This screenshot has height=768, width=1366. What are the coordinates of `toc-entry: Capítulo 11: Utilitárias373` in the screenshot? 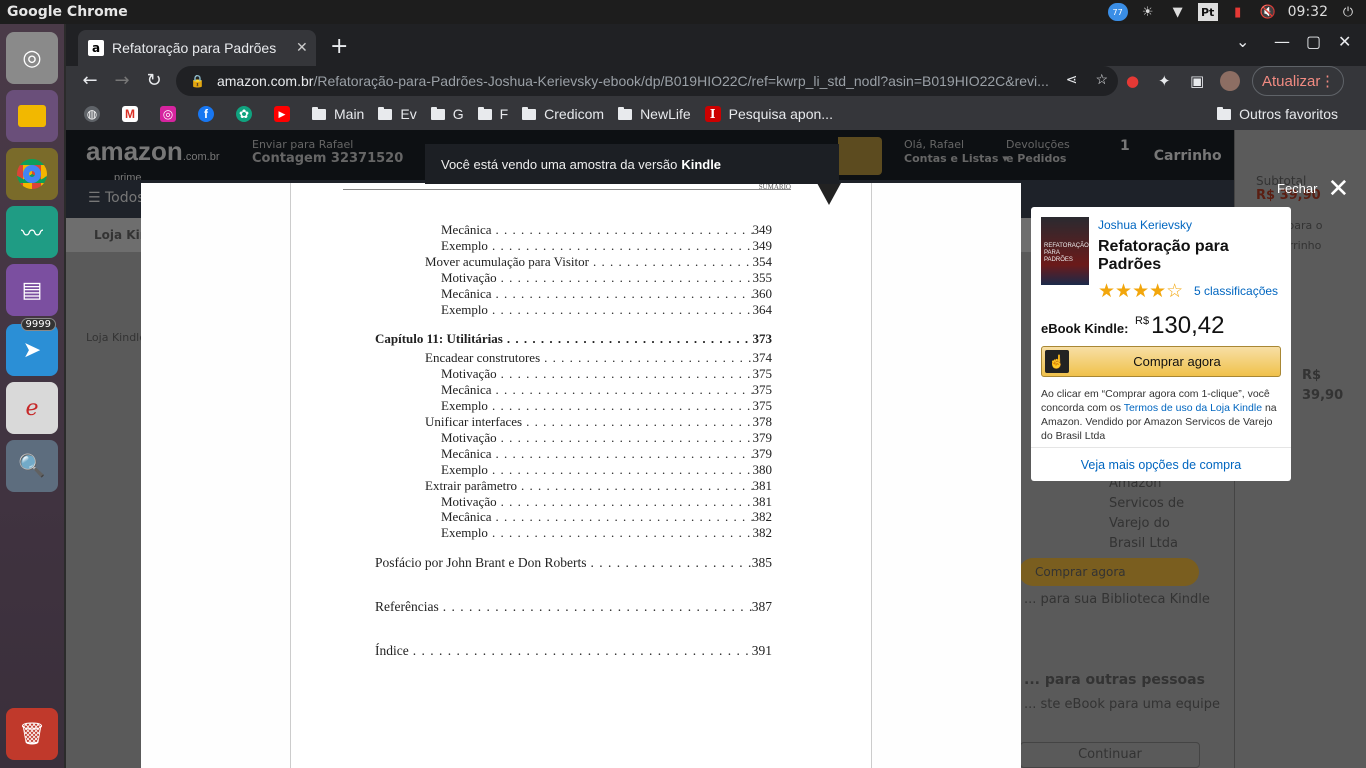 It's located at (573, 339).